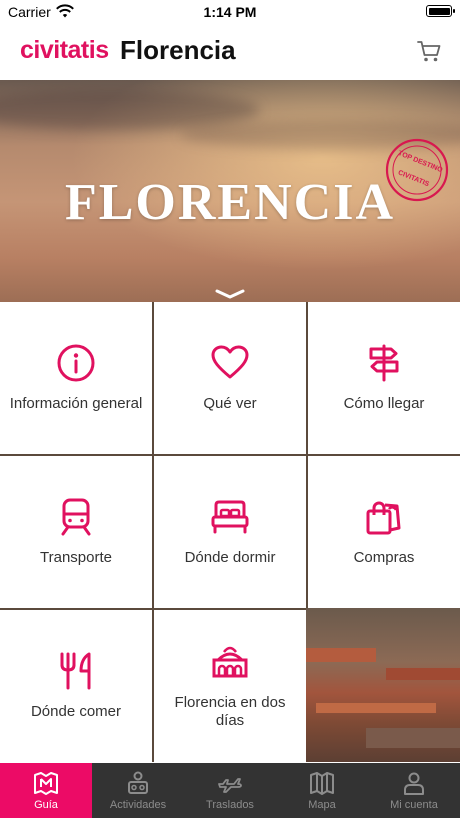 Image resolution: width=460 pixels, height=818 pixels. I want to click on battery-icon, so click(440, 11).